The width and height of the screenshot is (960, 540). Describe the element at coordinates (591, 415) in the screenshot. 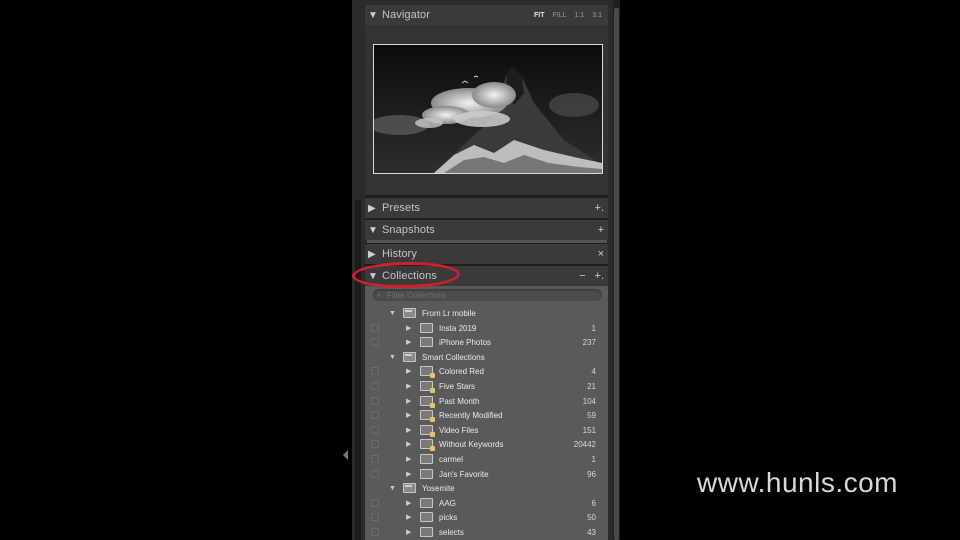

I see `collection-count: 59` at that location.